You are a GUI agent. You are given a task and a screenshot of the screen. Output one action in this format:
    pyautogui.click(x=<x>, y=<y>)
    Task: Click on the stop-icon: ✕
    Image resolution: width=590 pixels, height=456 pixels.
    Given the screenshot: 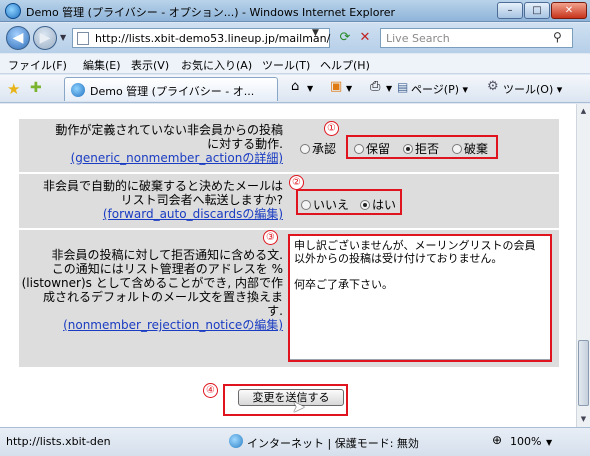 What is the action you would take?
    pyautogui.click(x=365, y=37)
    